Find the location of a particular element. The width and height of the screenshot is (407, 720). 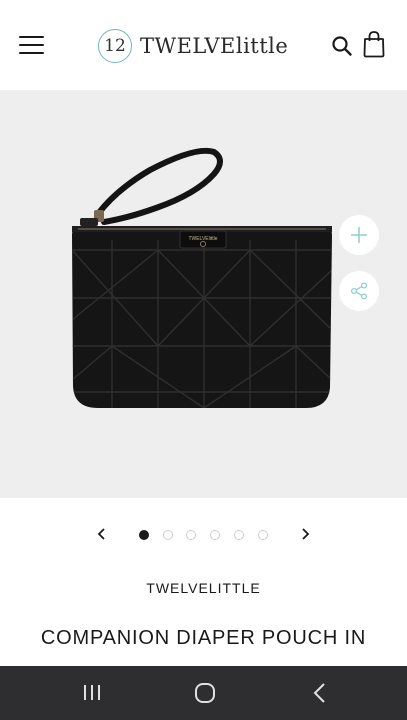

product-brand: TWELVELITTLE is located at coordinates (203, 588).